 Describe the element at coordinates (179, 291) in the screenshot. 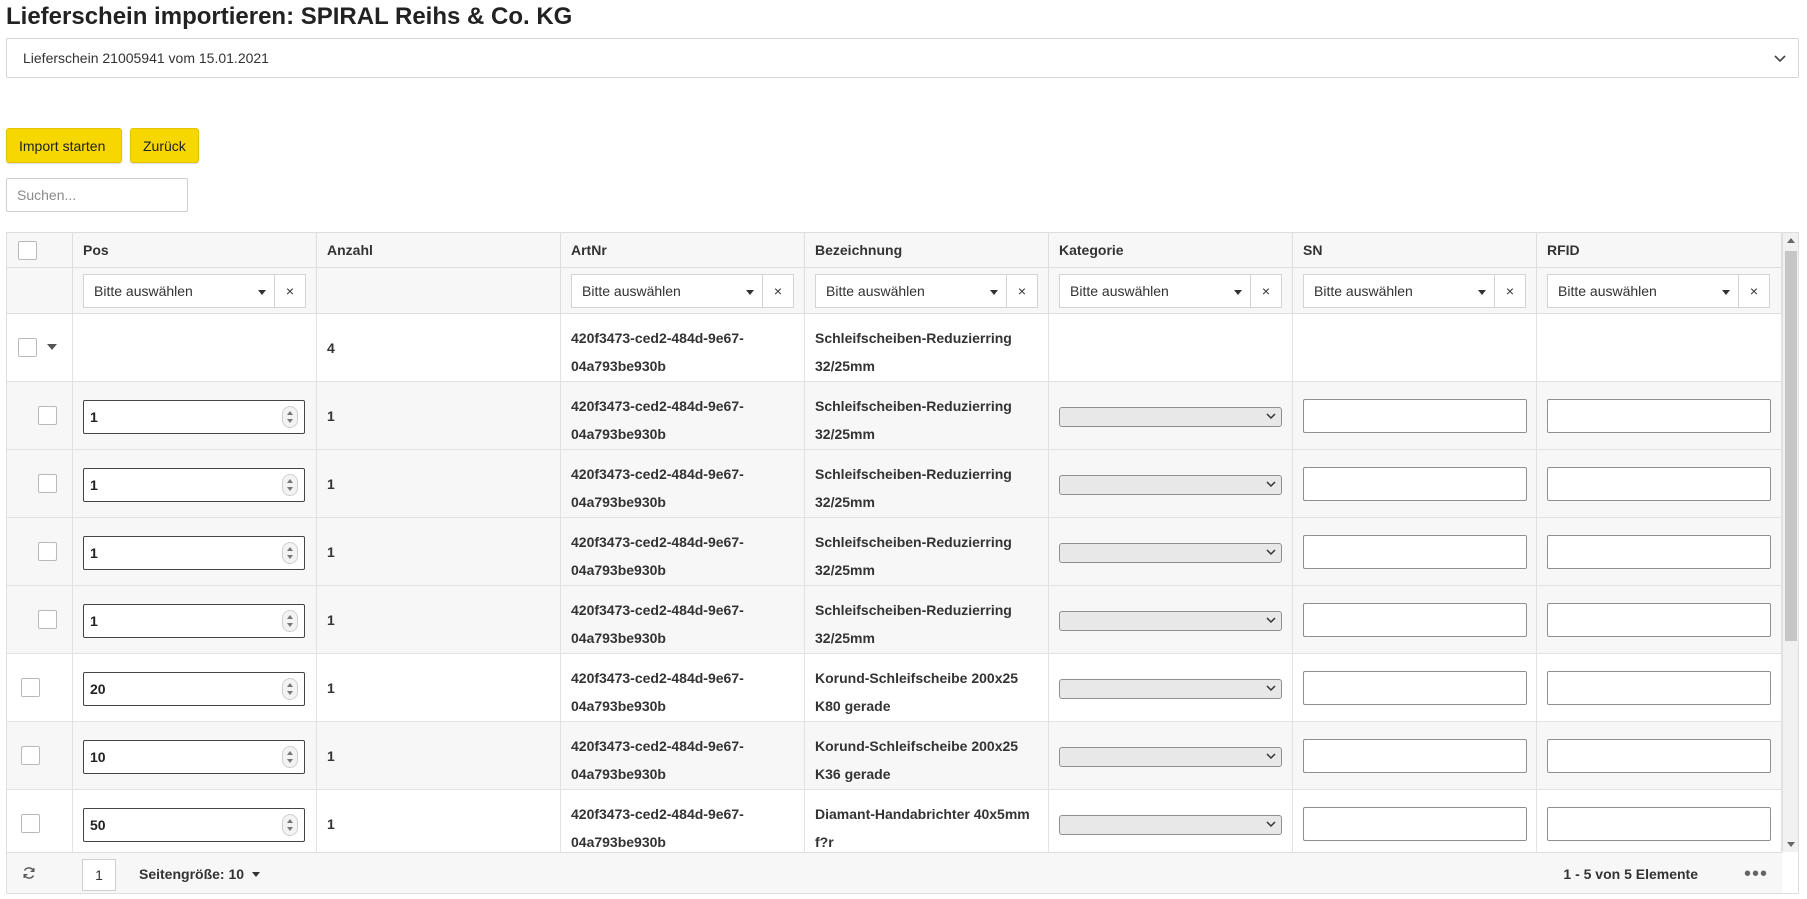

I see `filter-pos-dropdown: Bitte auswählen` at that location.